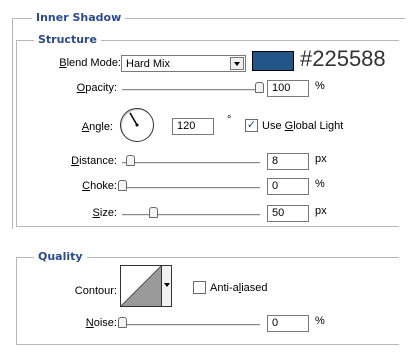 The height and width of the screenshot is (361, 408). Describe the element at coordinates (122, 185) in the screenshot. I see `choke-slider-thumb` at that location.